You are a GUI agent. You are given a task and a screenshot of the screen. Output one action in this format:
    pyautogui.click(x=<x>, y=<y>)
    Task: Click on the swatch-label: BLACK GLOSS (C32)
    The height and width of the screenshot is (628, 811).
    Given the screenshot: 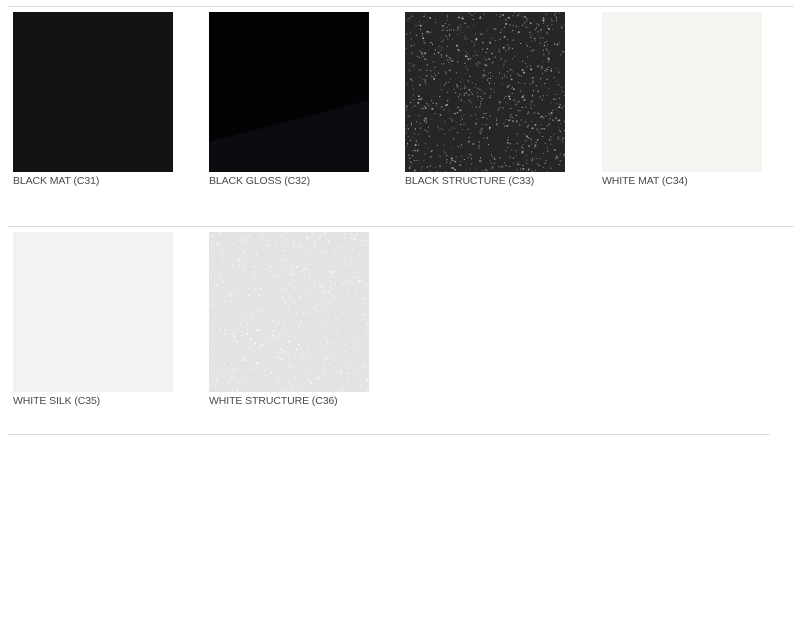 What is the action you would take?
    pyautogui.click(x=260, y=181)
    